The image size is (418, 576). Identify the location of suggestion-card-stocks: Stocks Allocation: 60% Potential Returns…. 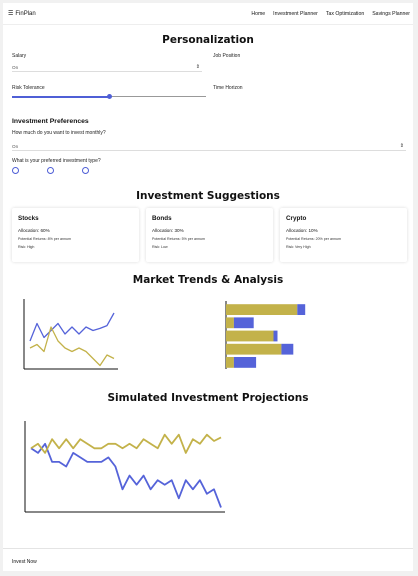
(75, 235).